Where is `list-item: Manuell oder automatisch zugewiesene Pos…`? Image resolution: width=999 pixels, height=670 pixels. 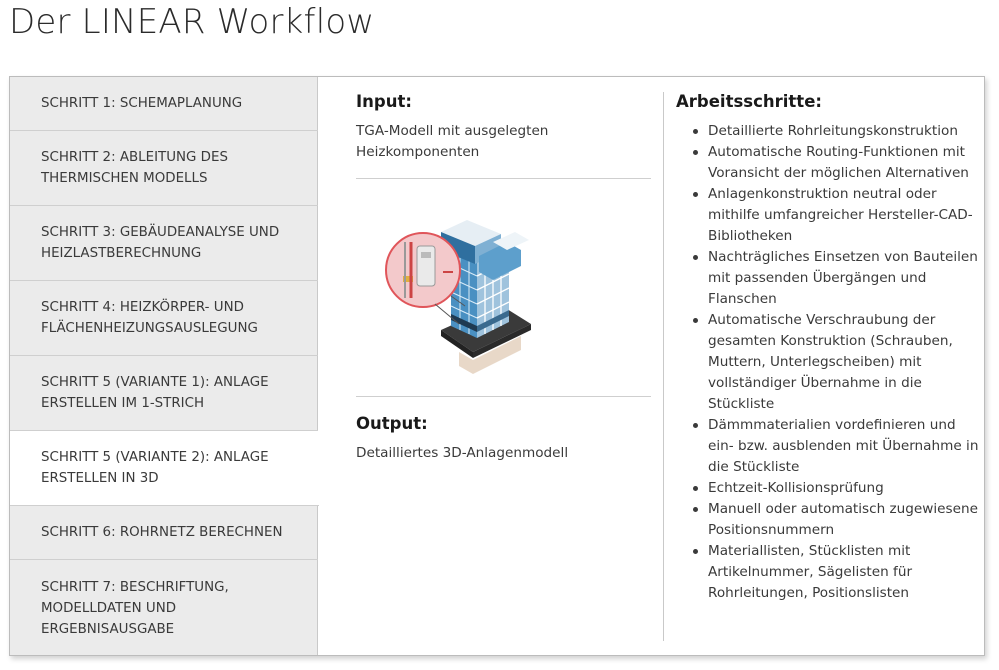
list-item: Manuell oder automatisch zugewiesene Pos… is located at coordinates (836, 520).